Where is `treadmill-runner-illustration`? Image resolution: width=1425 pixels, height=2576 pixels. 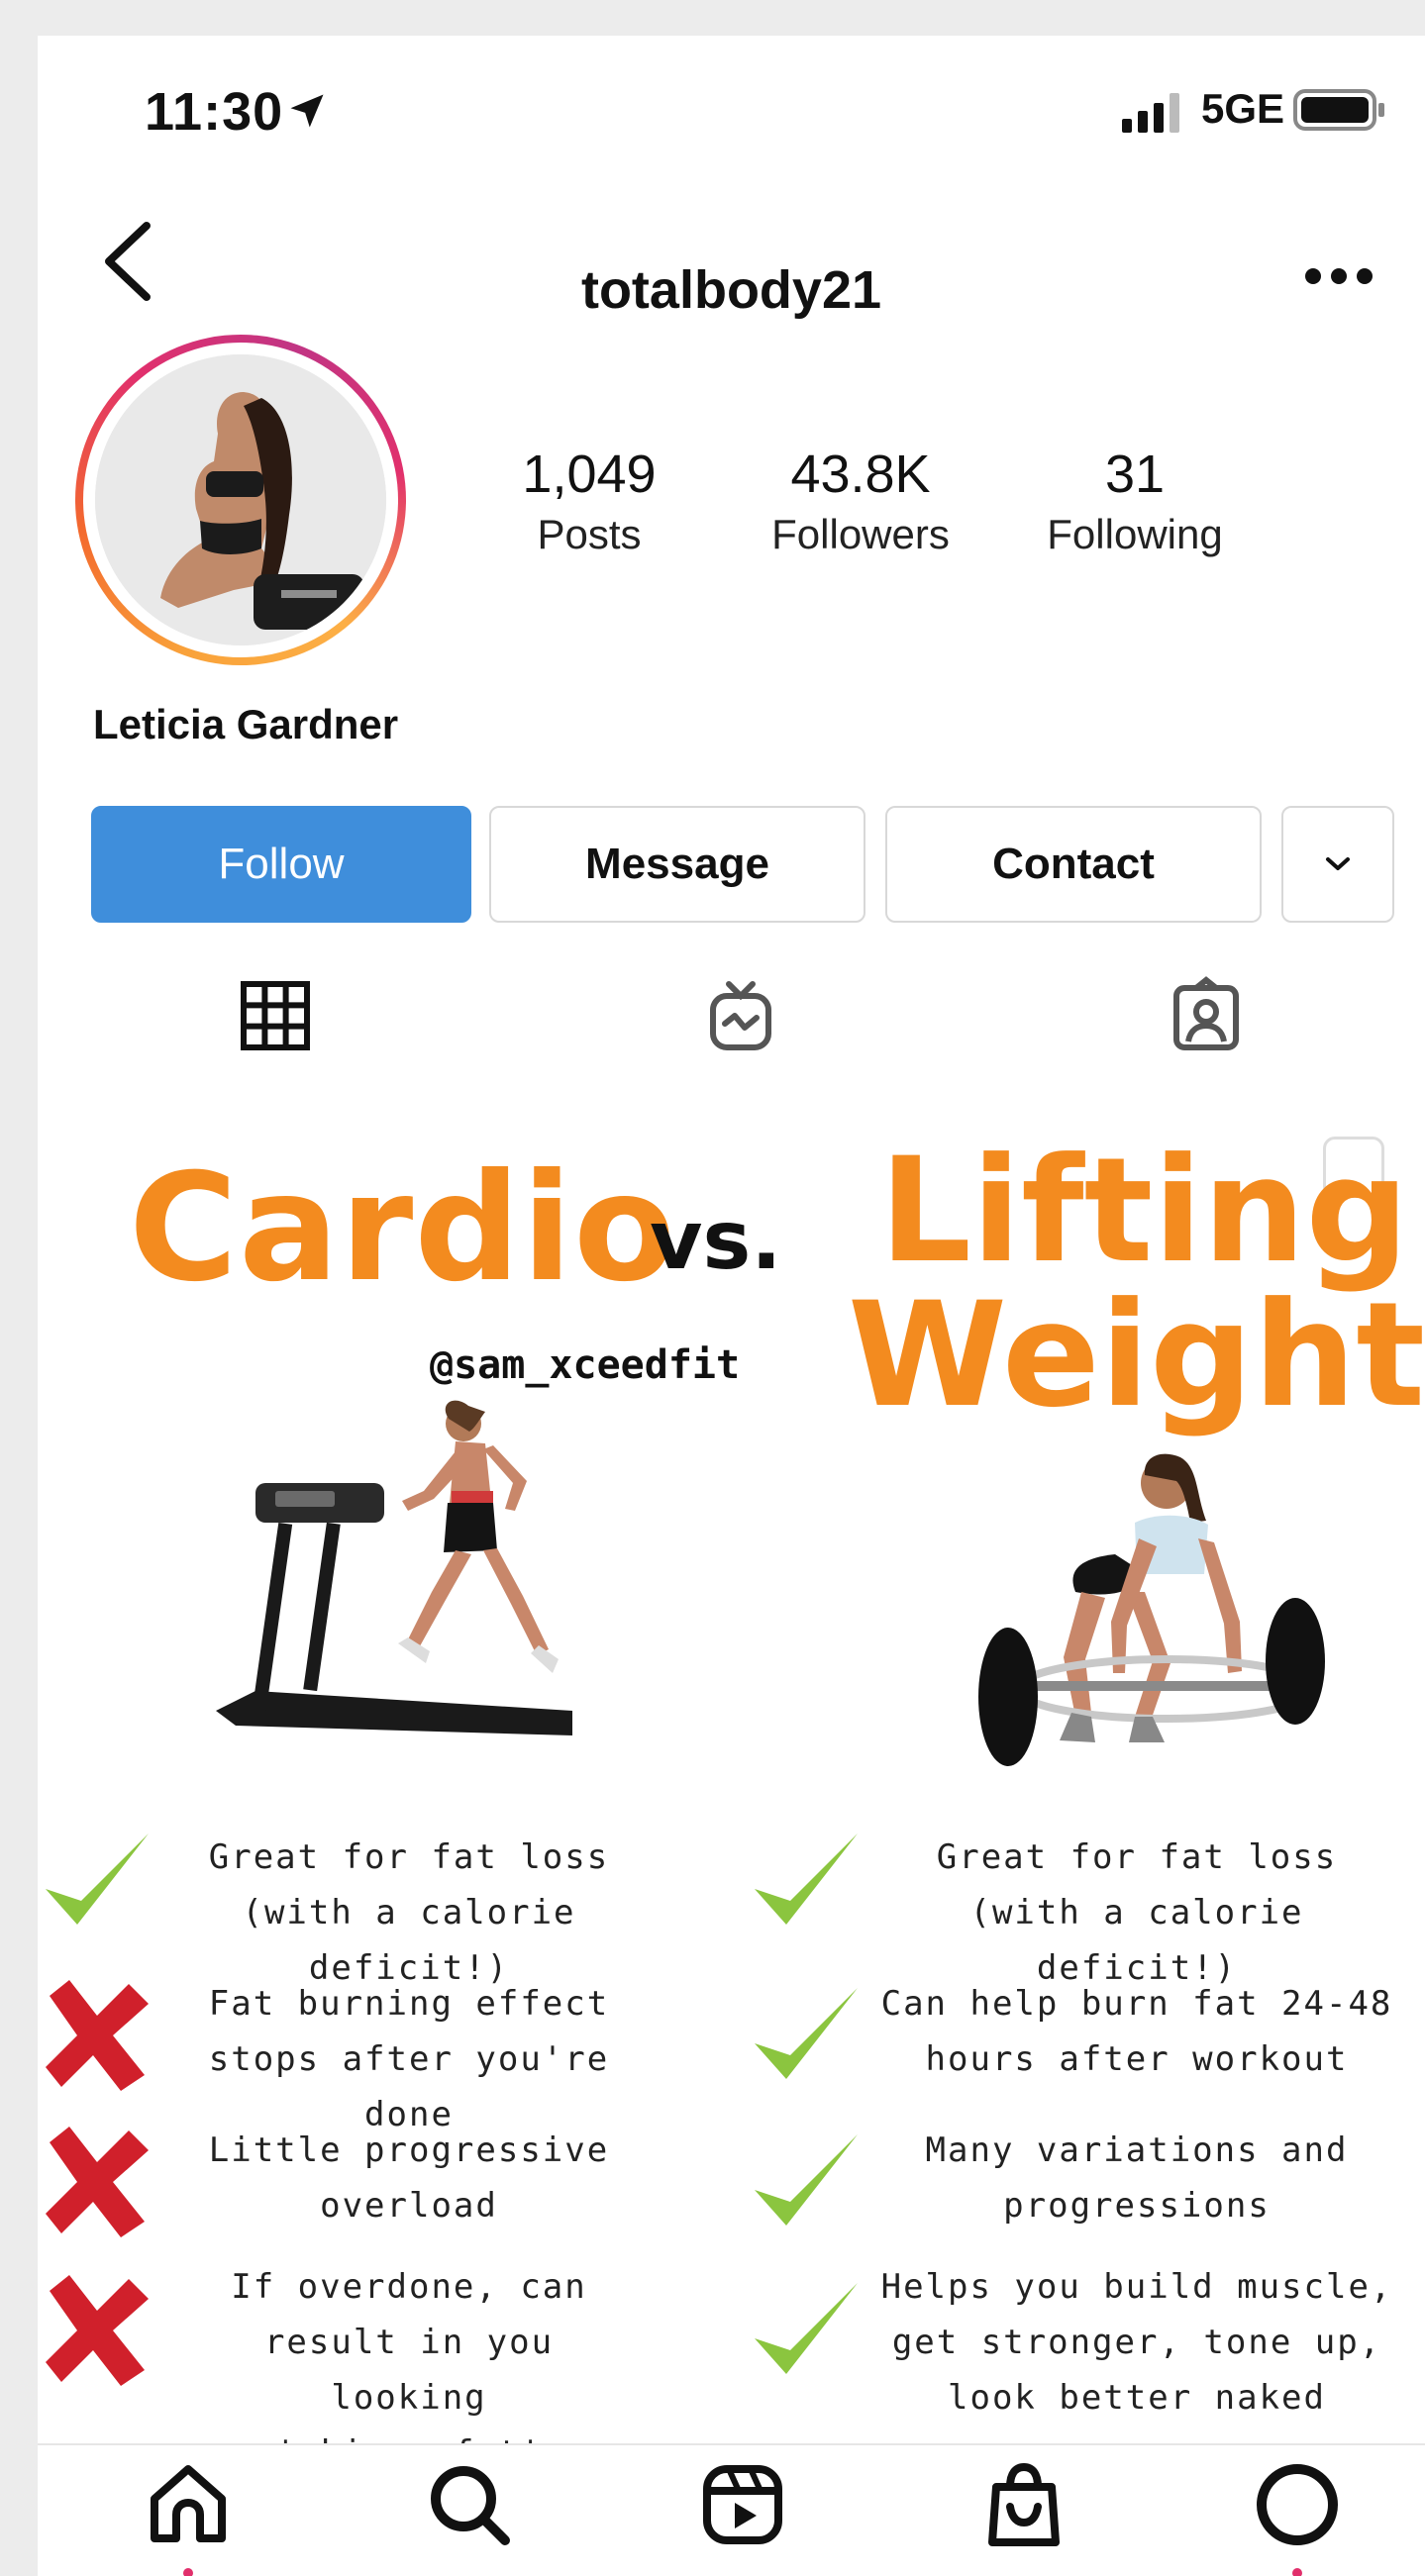 treadmill-runner-illustration is located at coordinates (394, 1568).